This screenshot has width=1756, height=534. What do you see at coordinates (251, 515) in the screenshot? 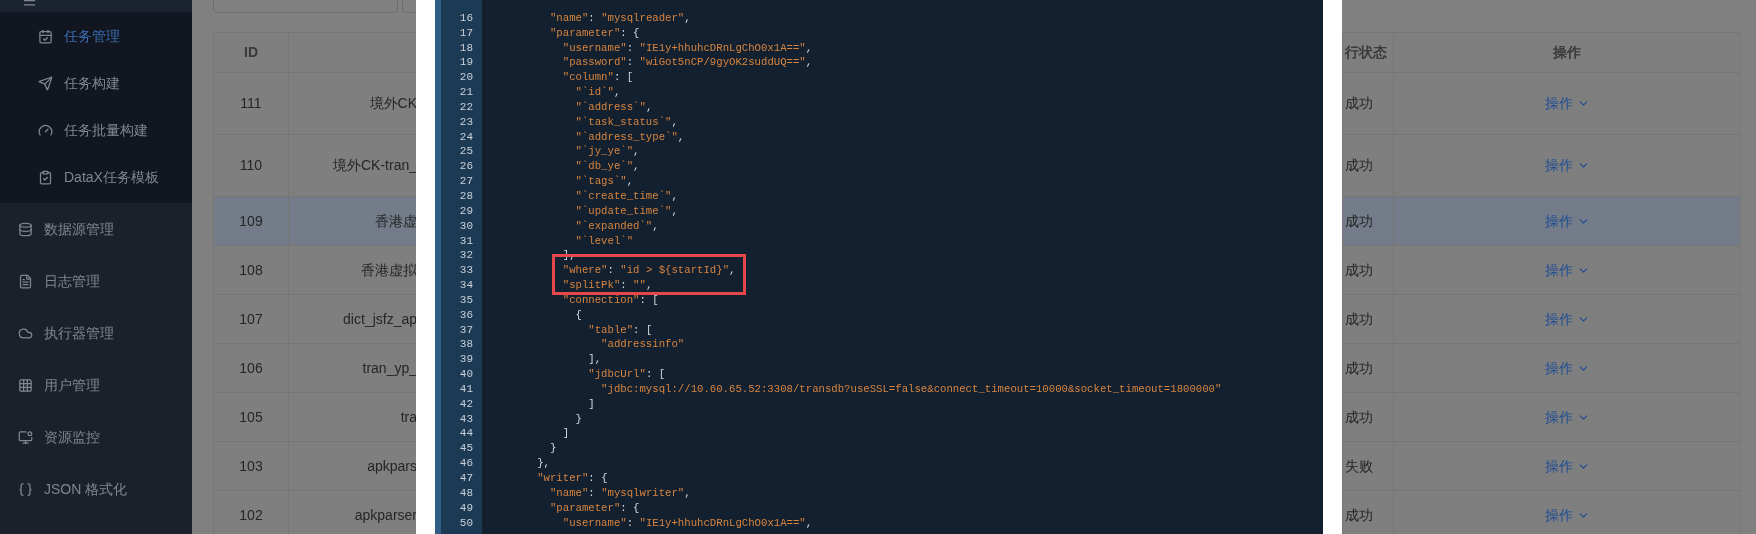
I see `table-cell-text: 102` at bounding box center [251, 515].